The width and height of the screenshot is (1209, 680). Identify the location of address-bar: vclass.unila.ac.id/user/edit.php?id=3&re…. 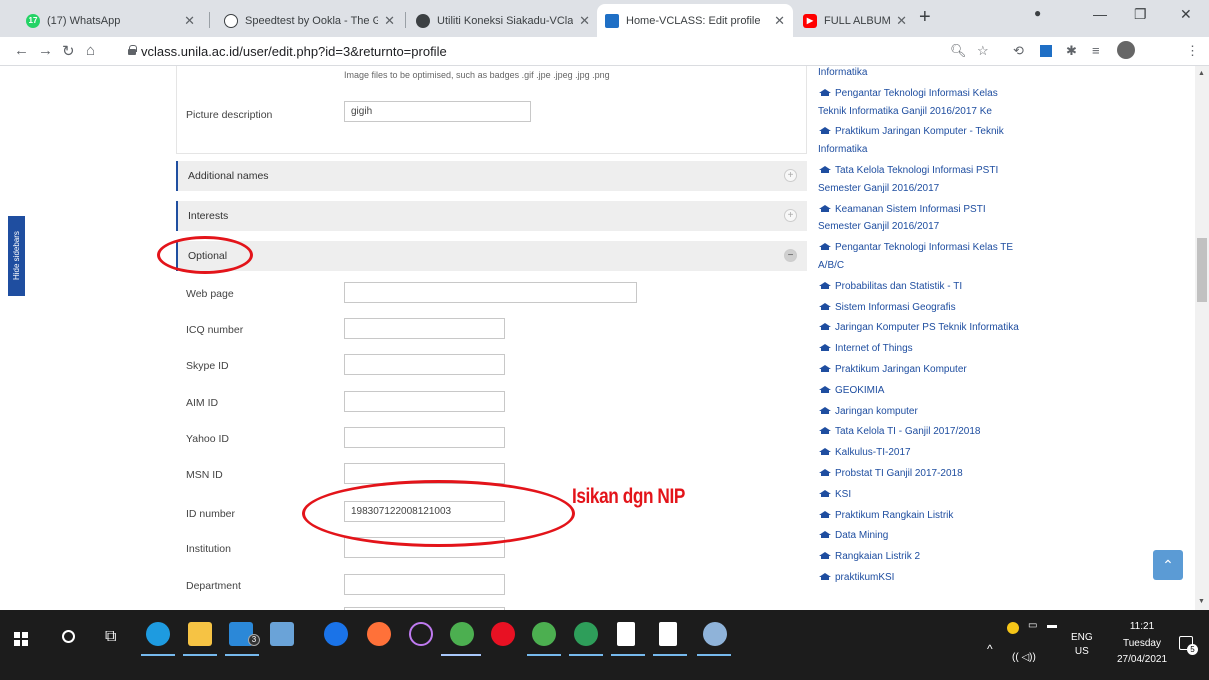
(294, 51).